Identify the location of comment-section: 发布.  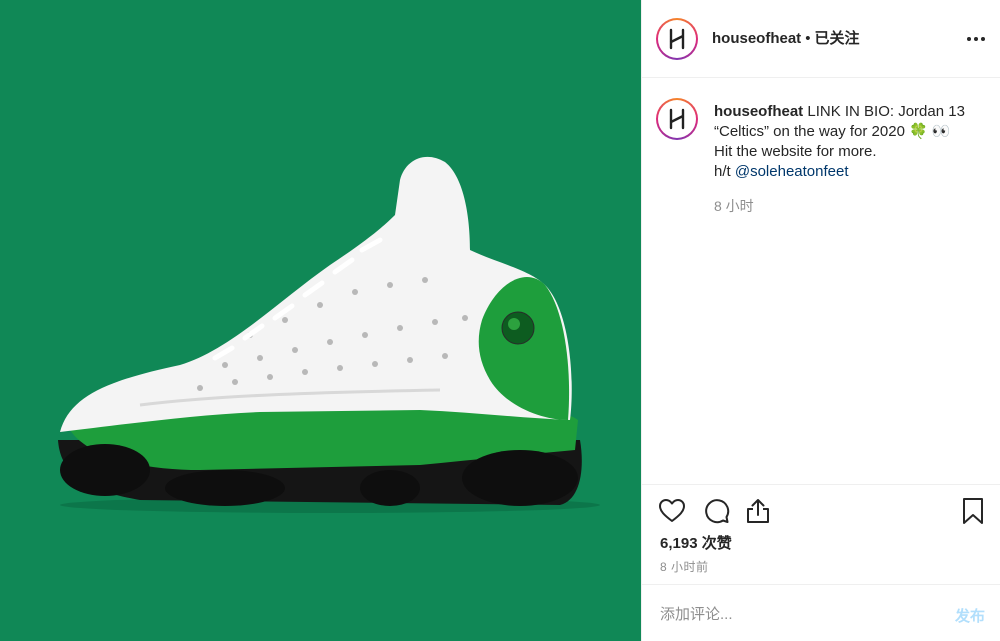
(821, 612).